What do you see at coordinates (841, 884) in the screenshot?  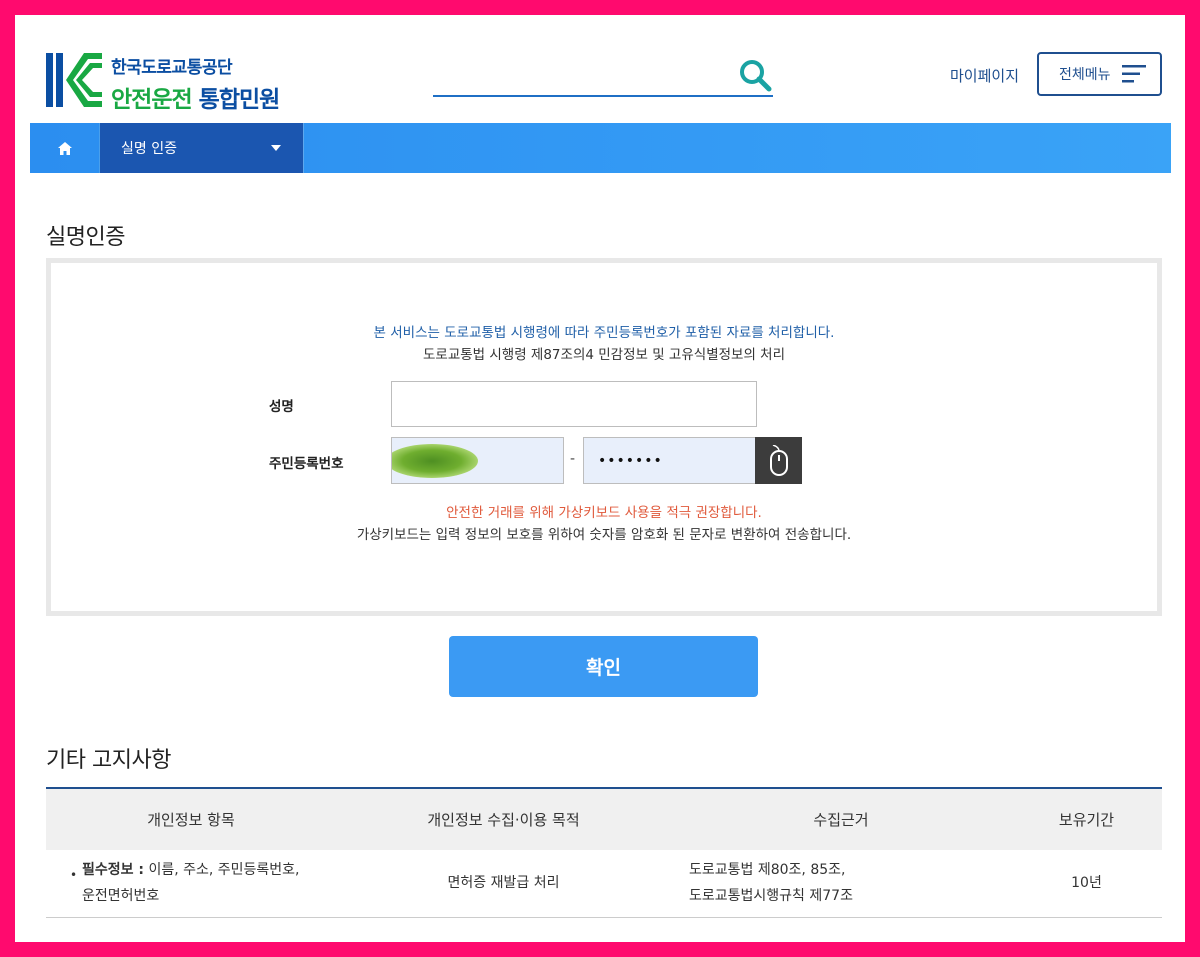 I see `basis-cell: 도로교통법 제80조, 85조, 도로교통법시행규칙 제77조` at bounding box center [841, 884].